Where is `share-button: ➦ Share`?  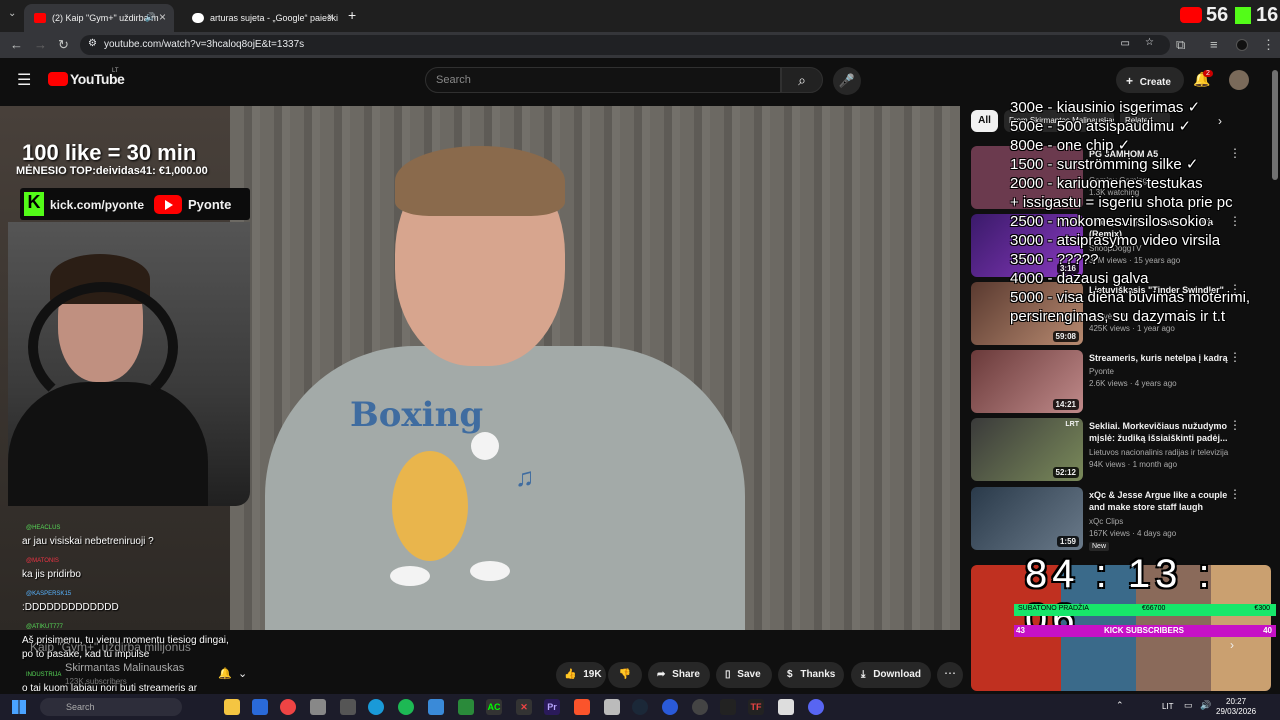
share-button: ➦ Share is located at coordinates (679, 675).